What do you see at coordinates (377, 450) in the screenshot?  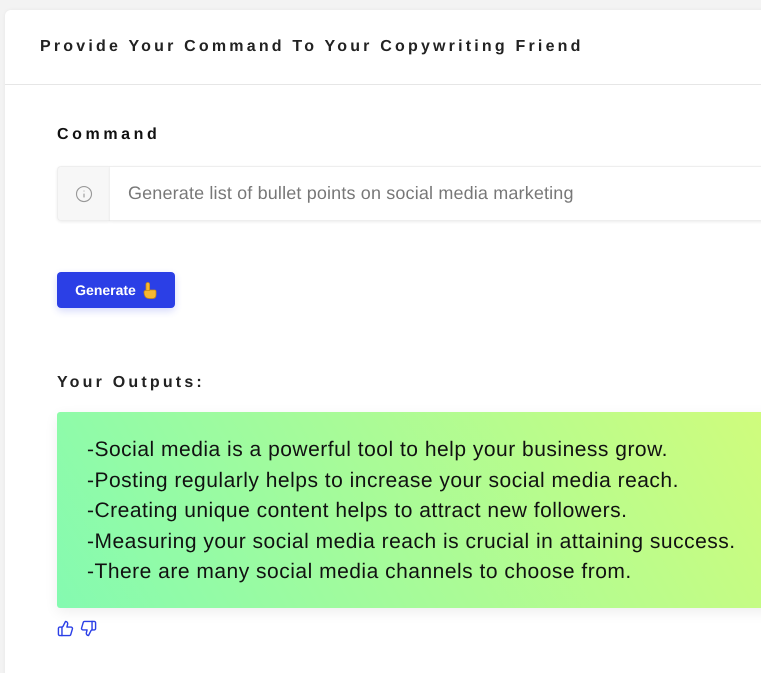 I see `output-line: -Social media is a powerful tool to help your business grow.` at bounding box center [377, 450].